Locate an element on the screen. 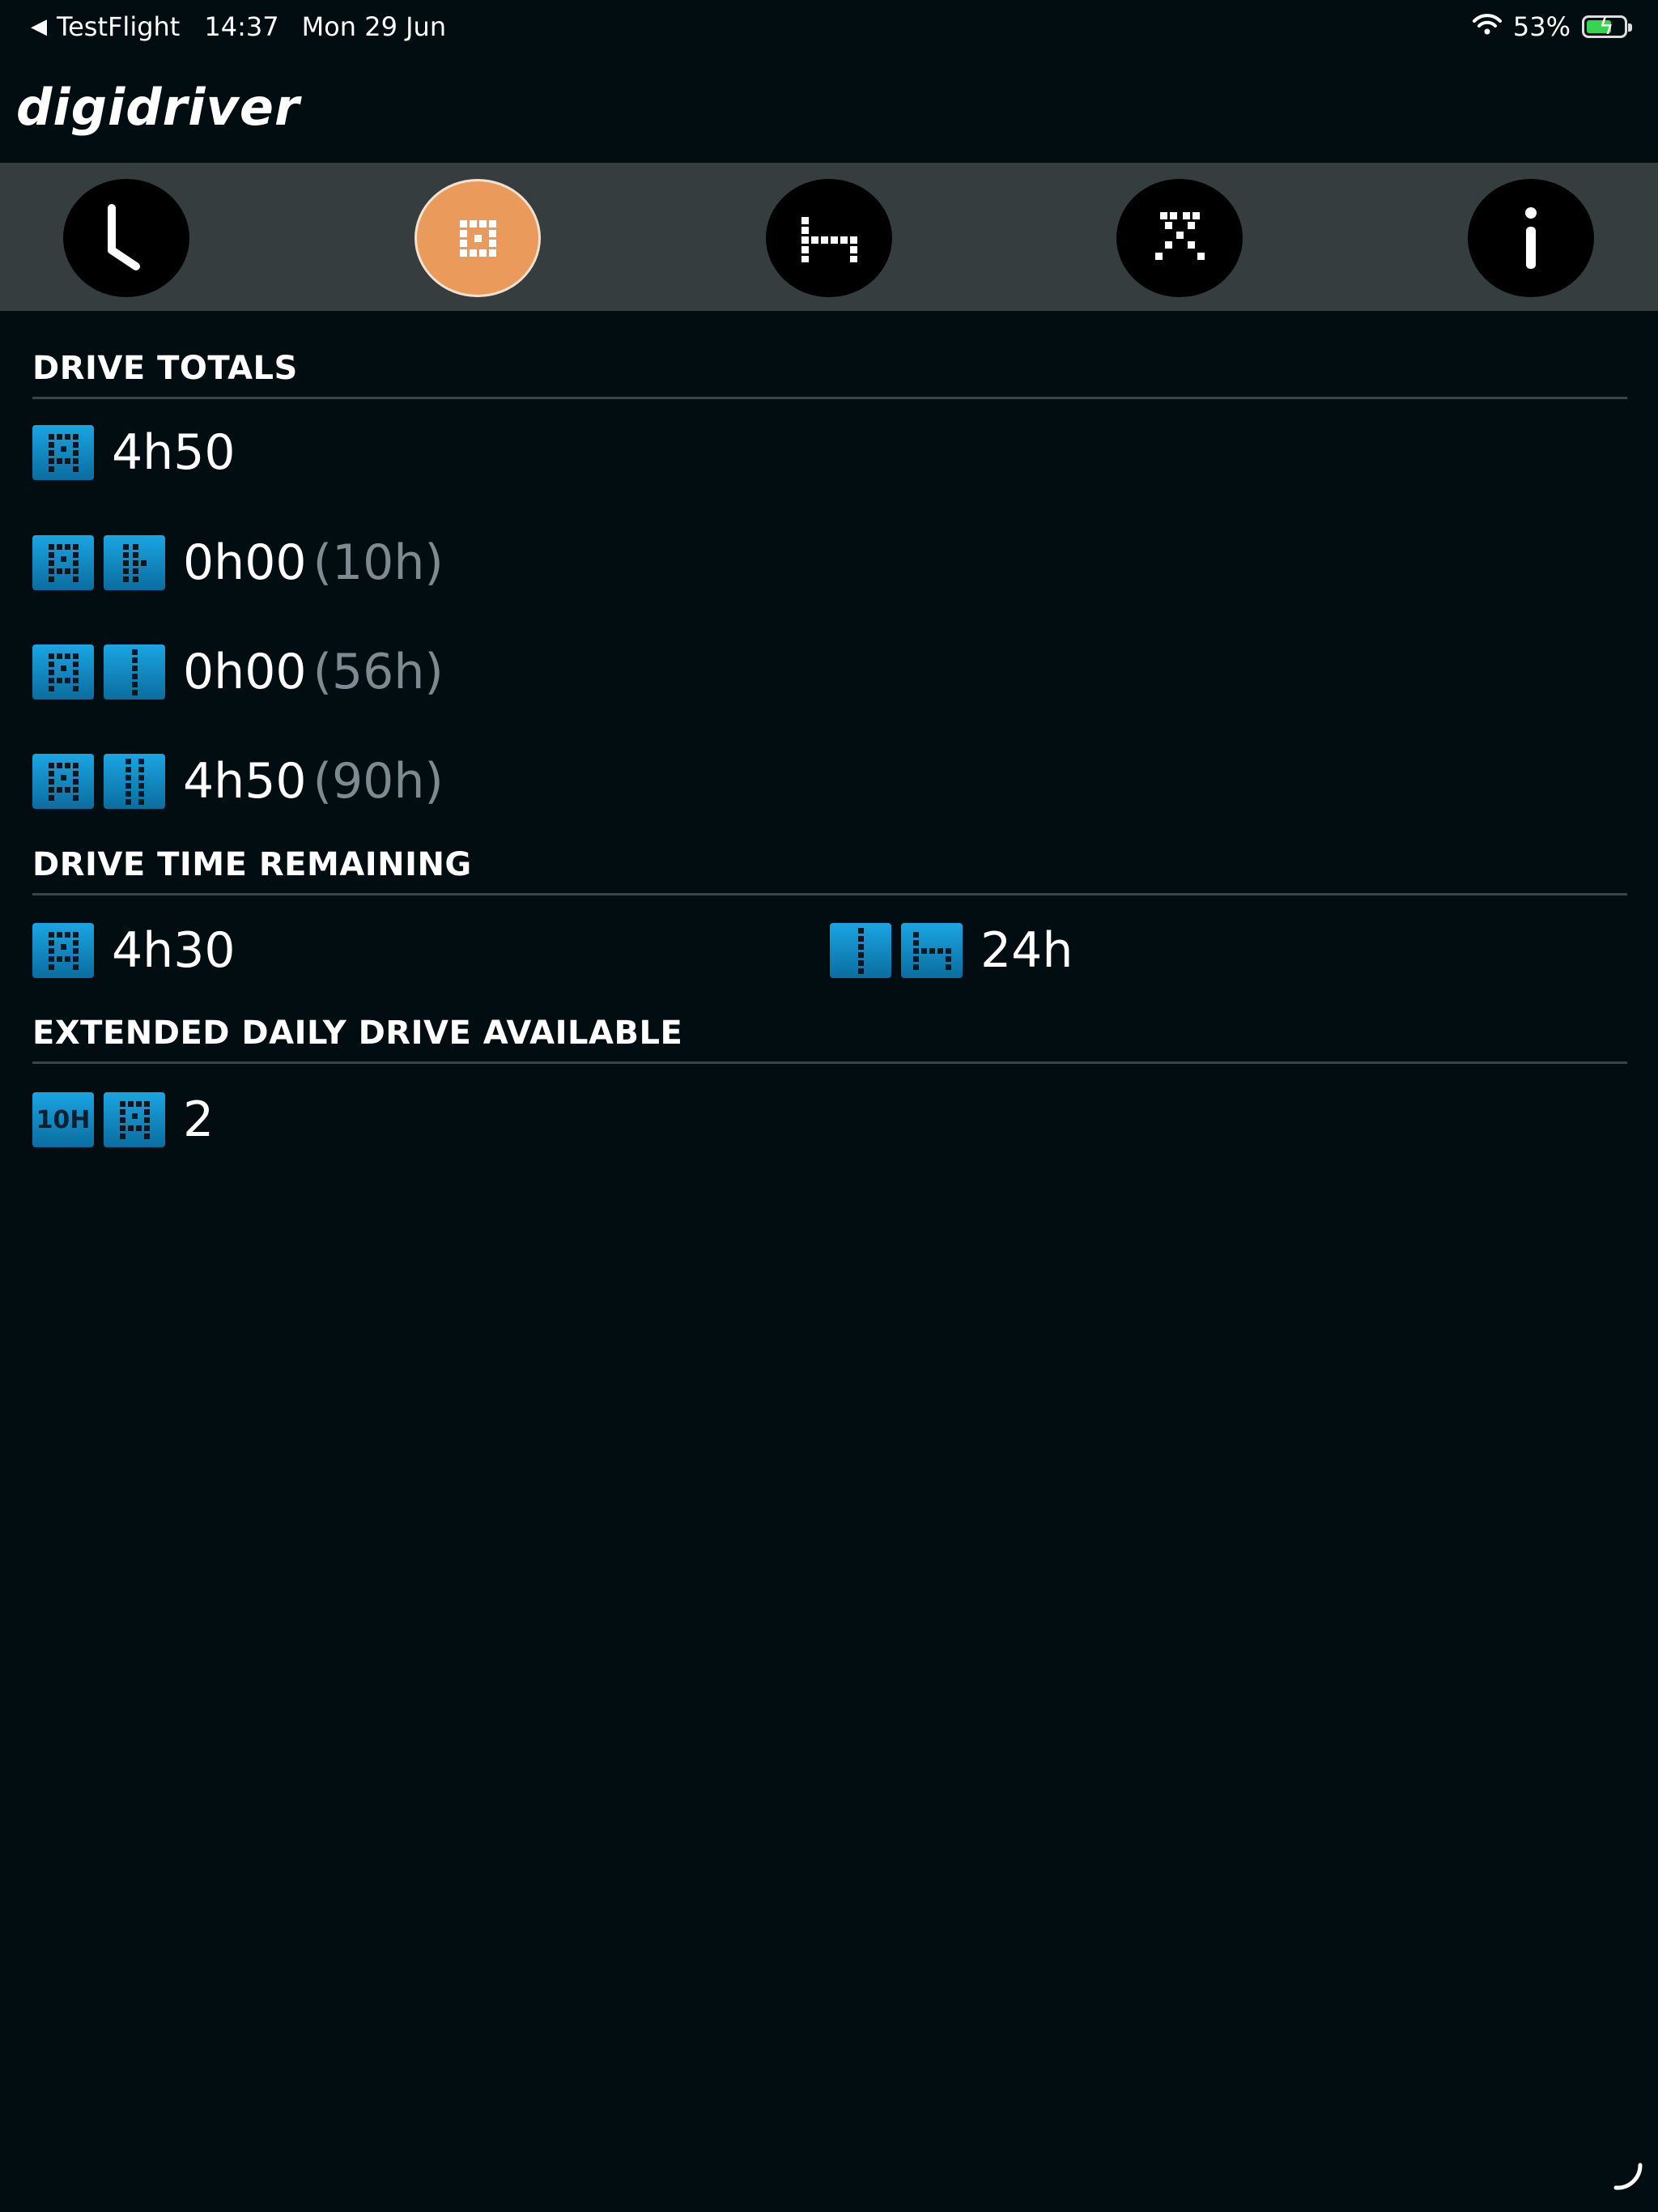  back-app-label: TestFlight is located at coordinates (118, 27).